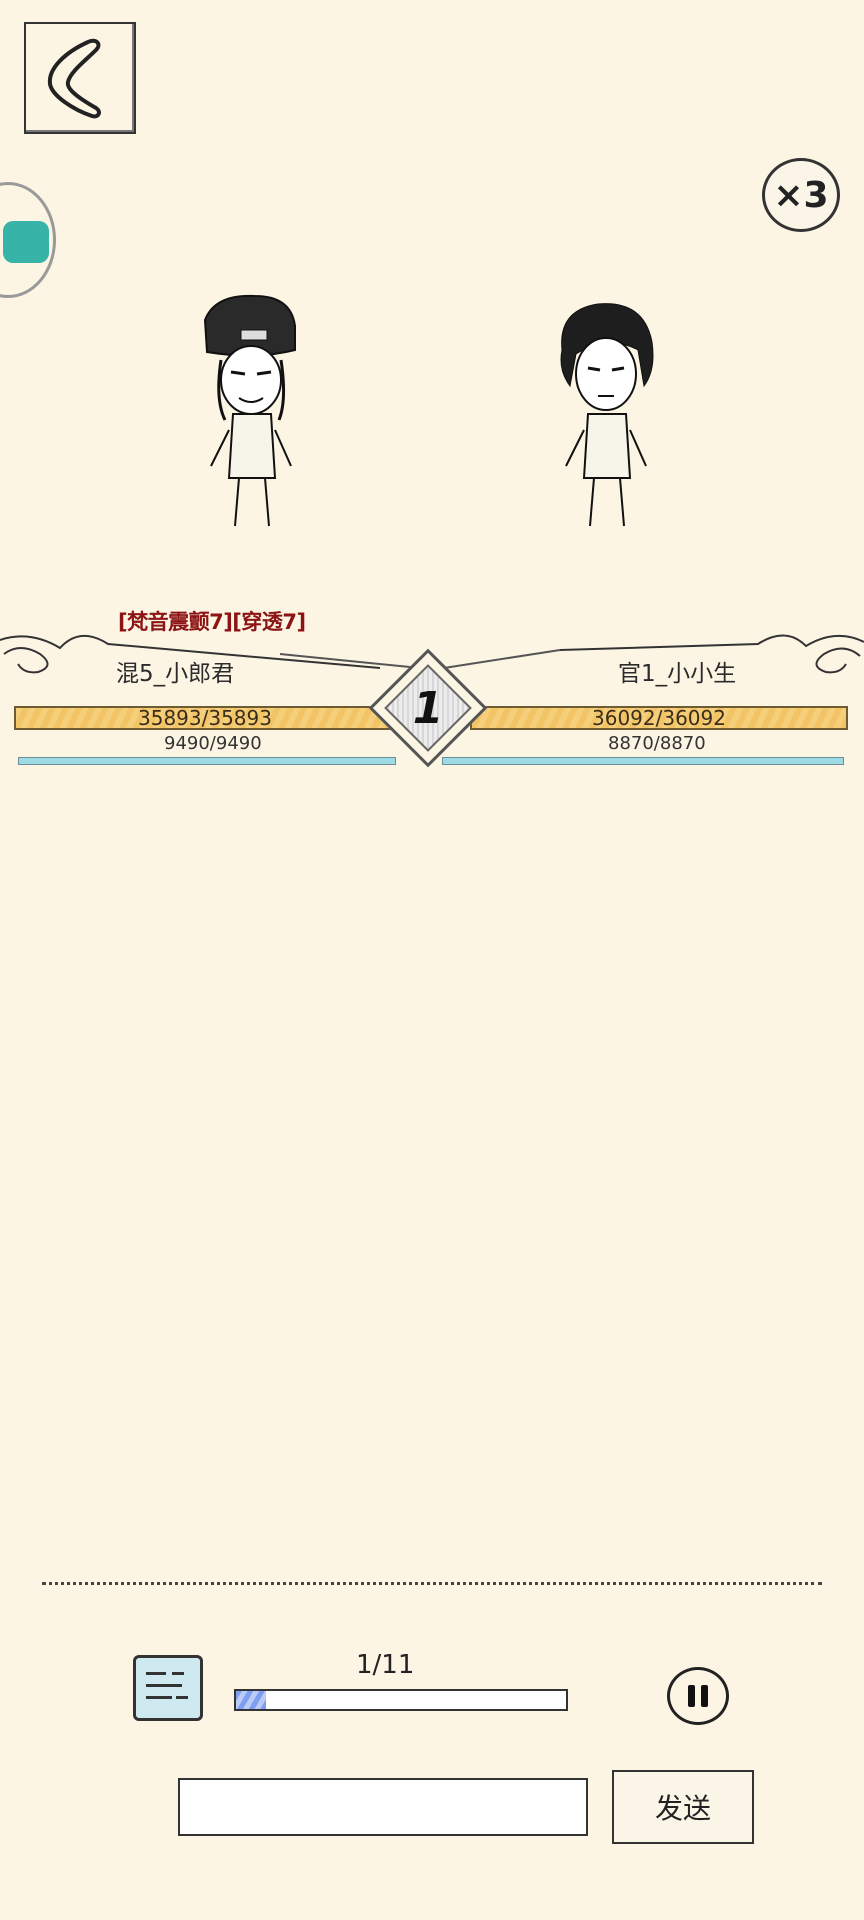  I want to click on right-character-sprite, so click(608, 410).